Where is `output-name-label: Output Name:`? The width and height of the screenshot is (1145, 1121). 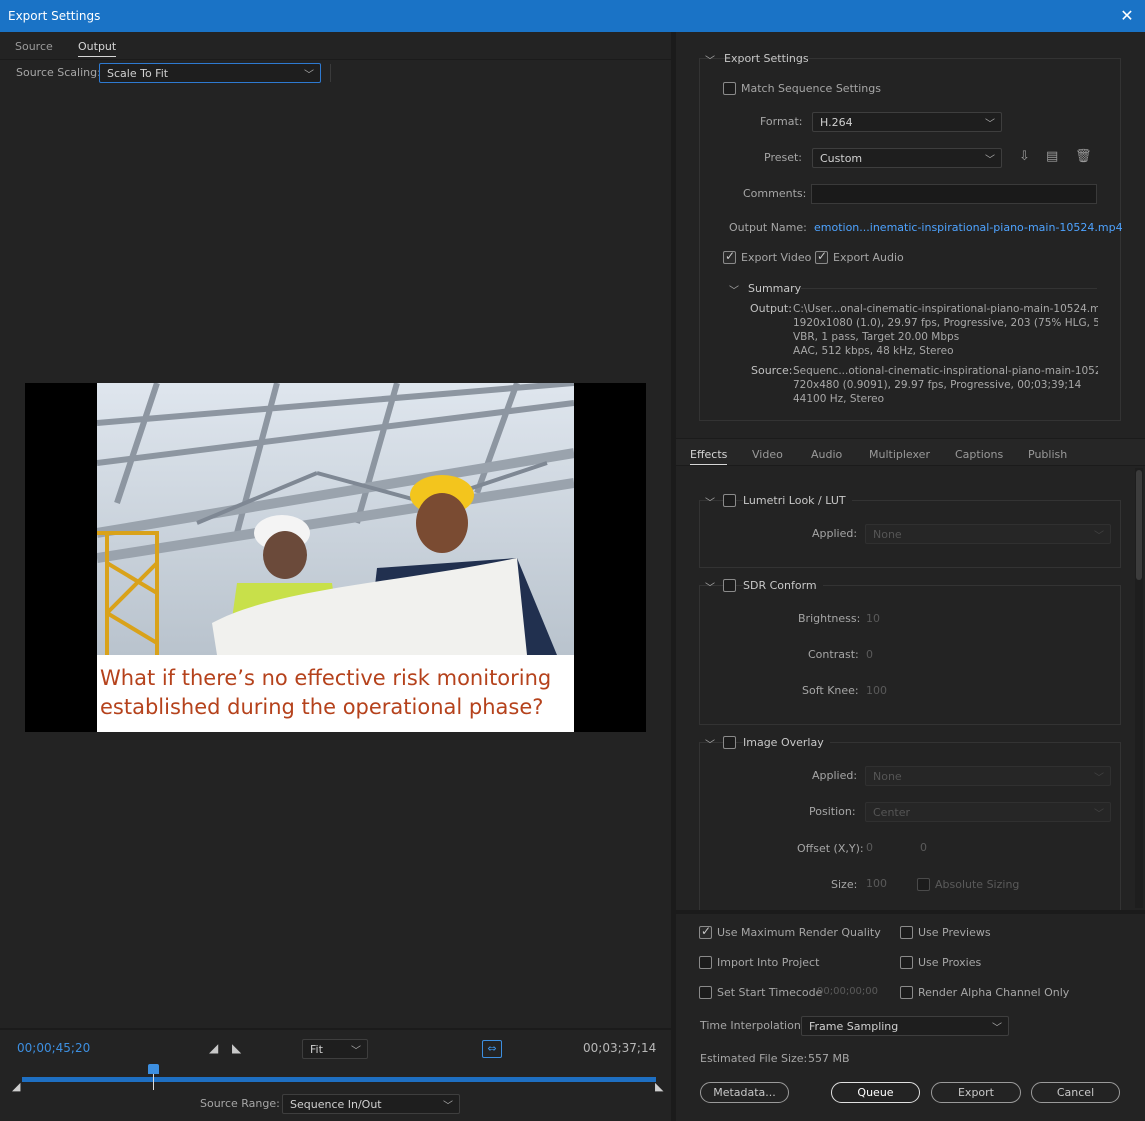 output-name-label: Output Name: is located at coordinates (768, 227).